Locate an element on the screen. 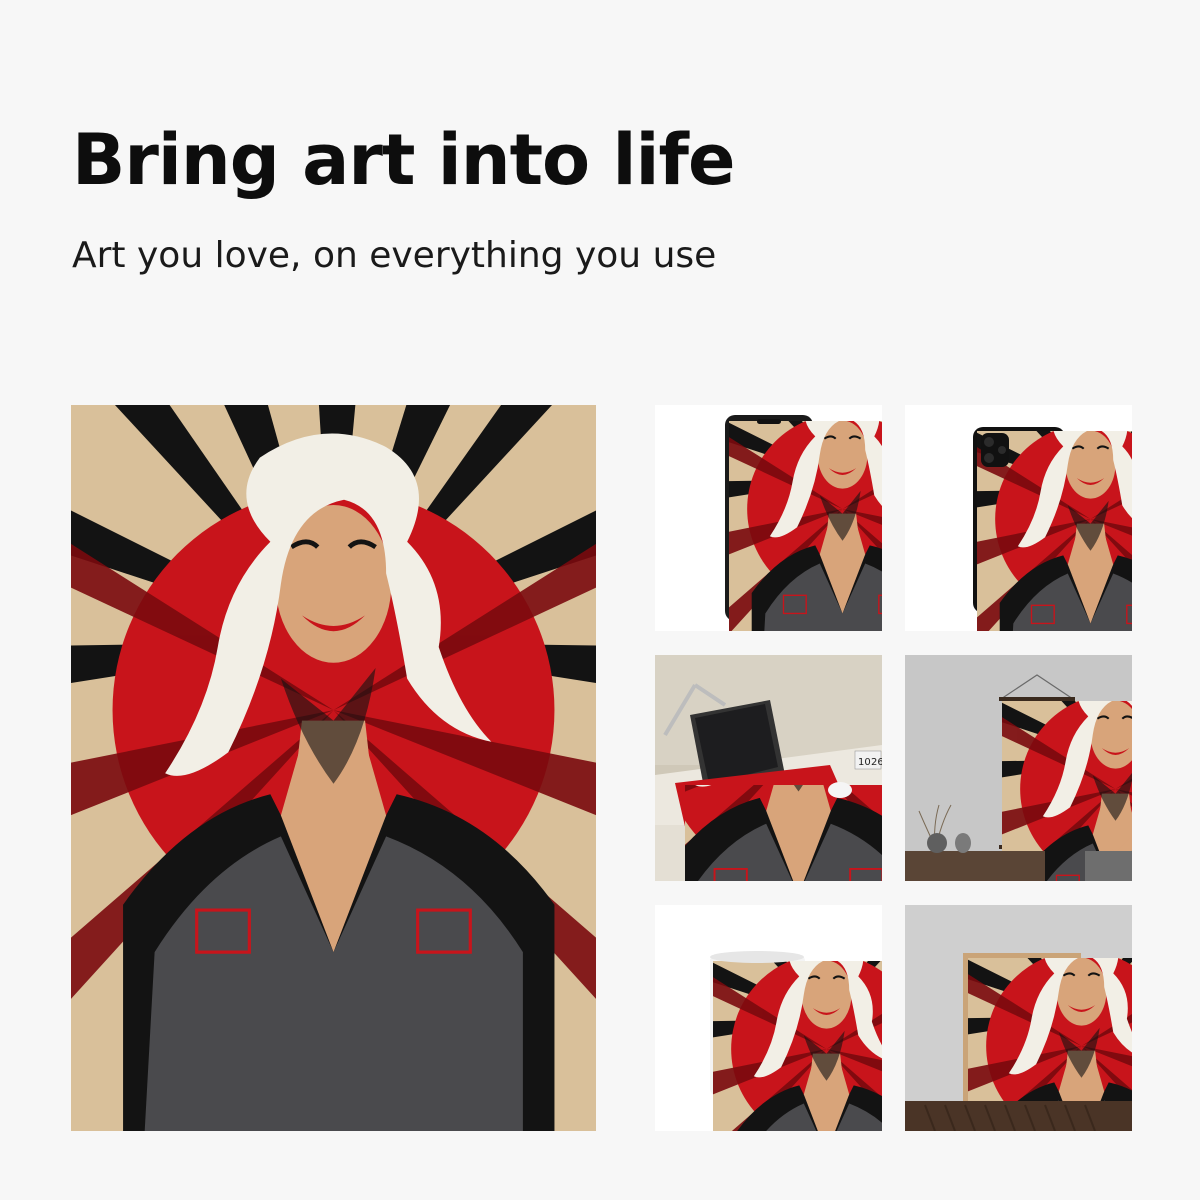  phone-front-mockup is located at coordinates (768, 518).